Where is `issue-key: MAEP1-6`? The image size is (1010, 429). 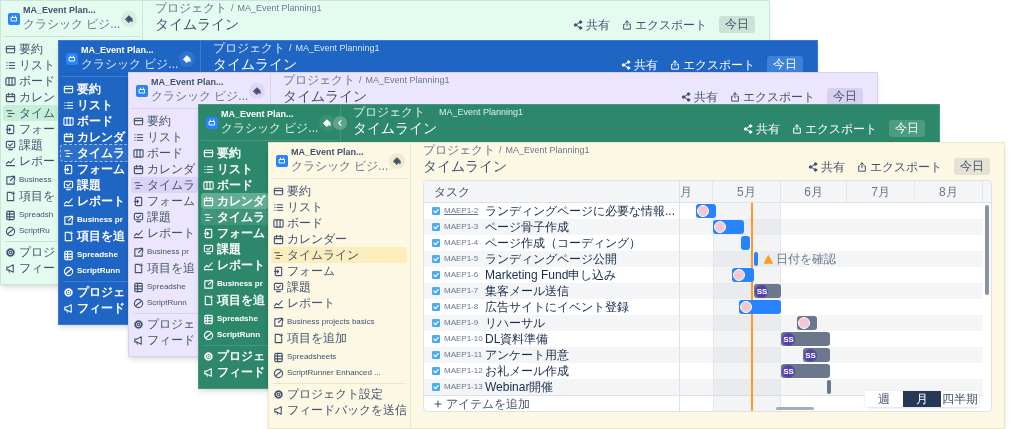
issue-key: MAEP1-6 is located at coordinates (462, 275).